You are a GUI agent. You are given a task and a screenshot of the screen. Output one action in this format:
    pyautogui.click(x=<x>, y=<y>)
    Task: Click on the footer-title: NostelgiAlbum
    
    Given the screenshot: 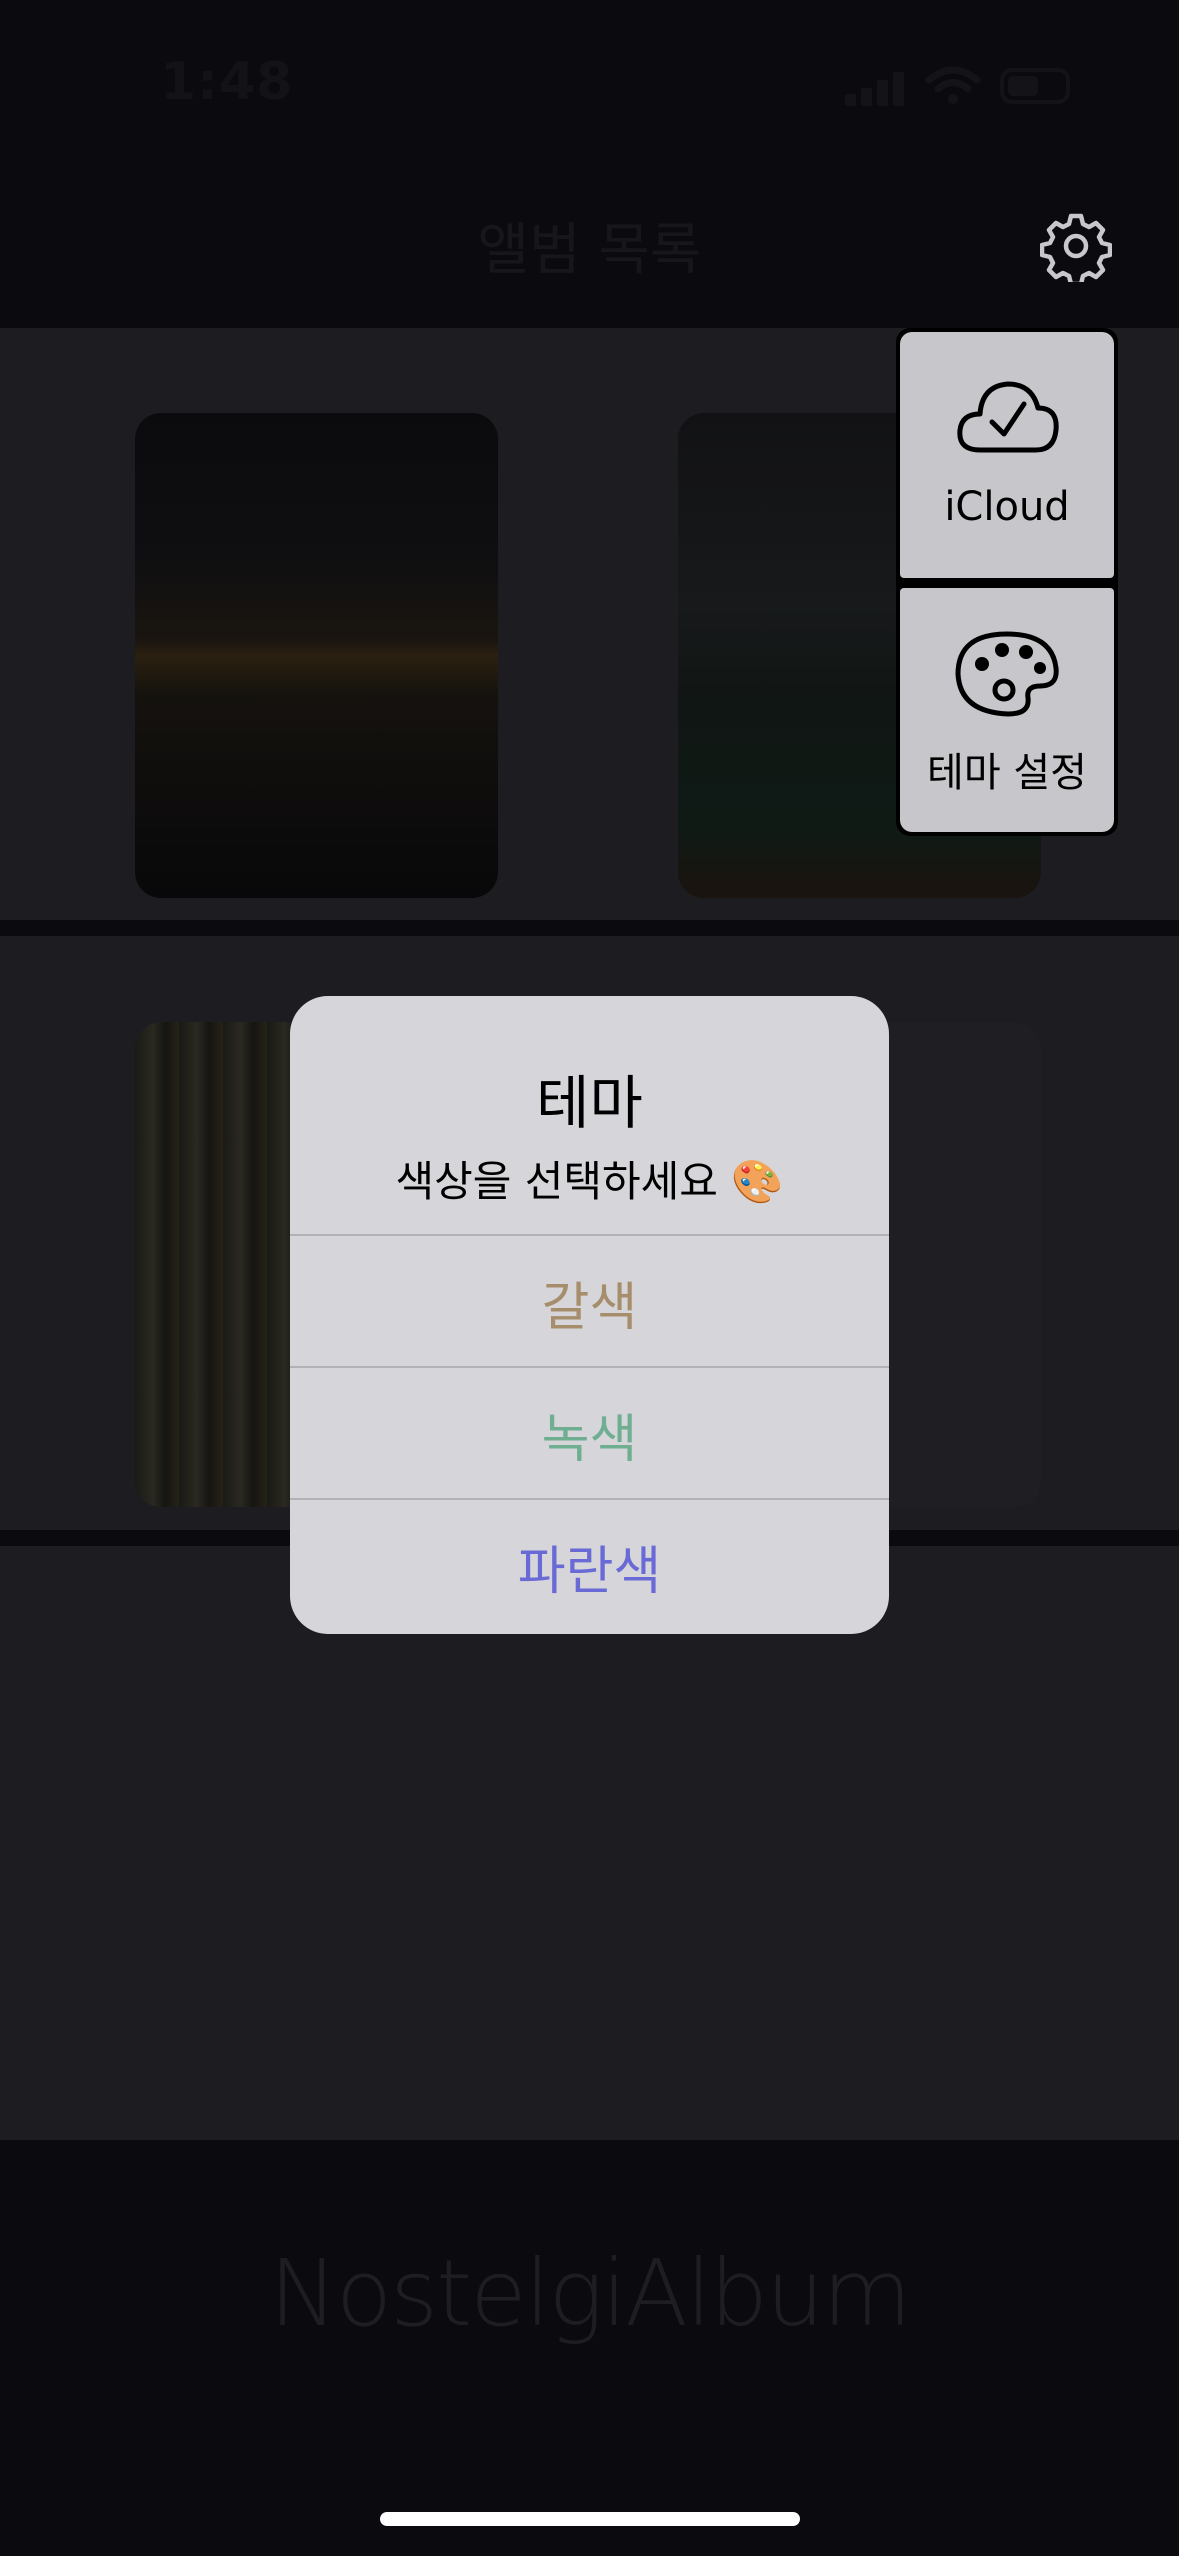 What is the action you would take?
    pyautogui.click(x=590, y=2293)
    